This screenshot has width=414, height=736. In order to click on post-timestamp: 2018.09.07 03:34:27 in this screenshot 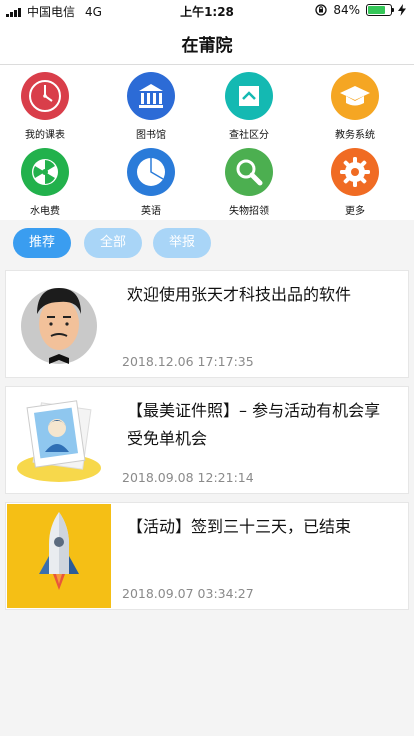, I will do `click(188, 593)`.